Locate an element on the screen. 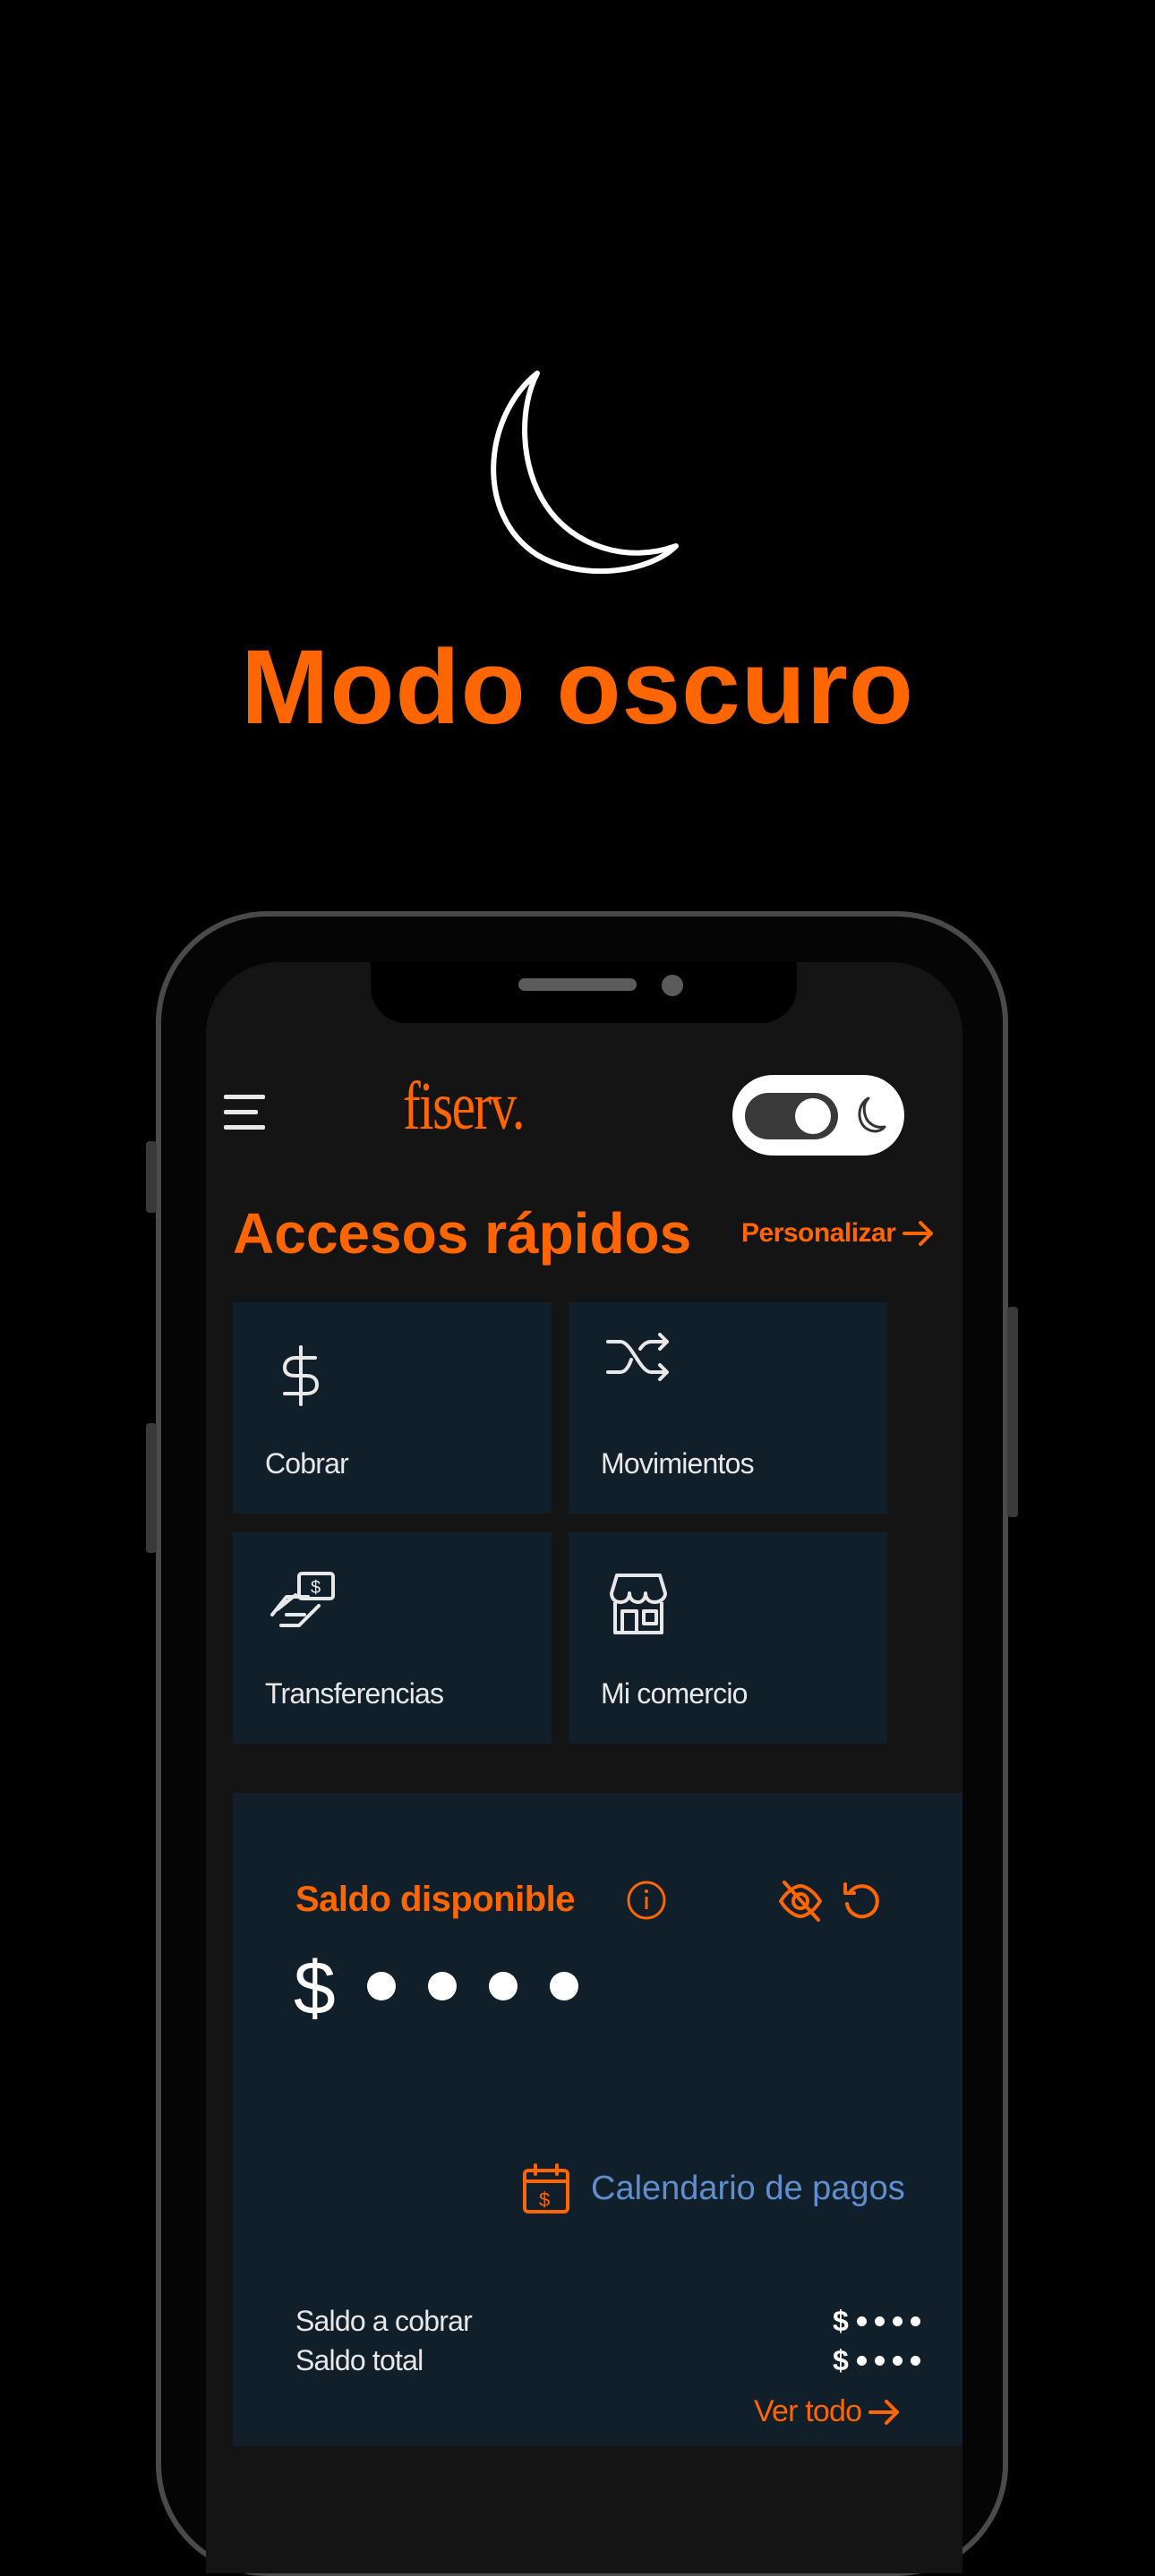  dark-mode-toggle is located at coordinates (818, 1115).